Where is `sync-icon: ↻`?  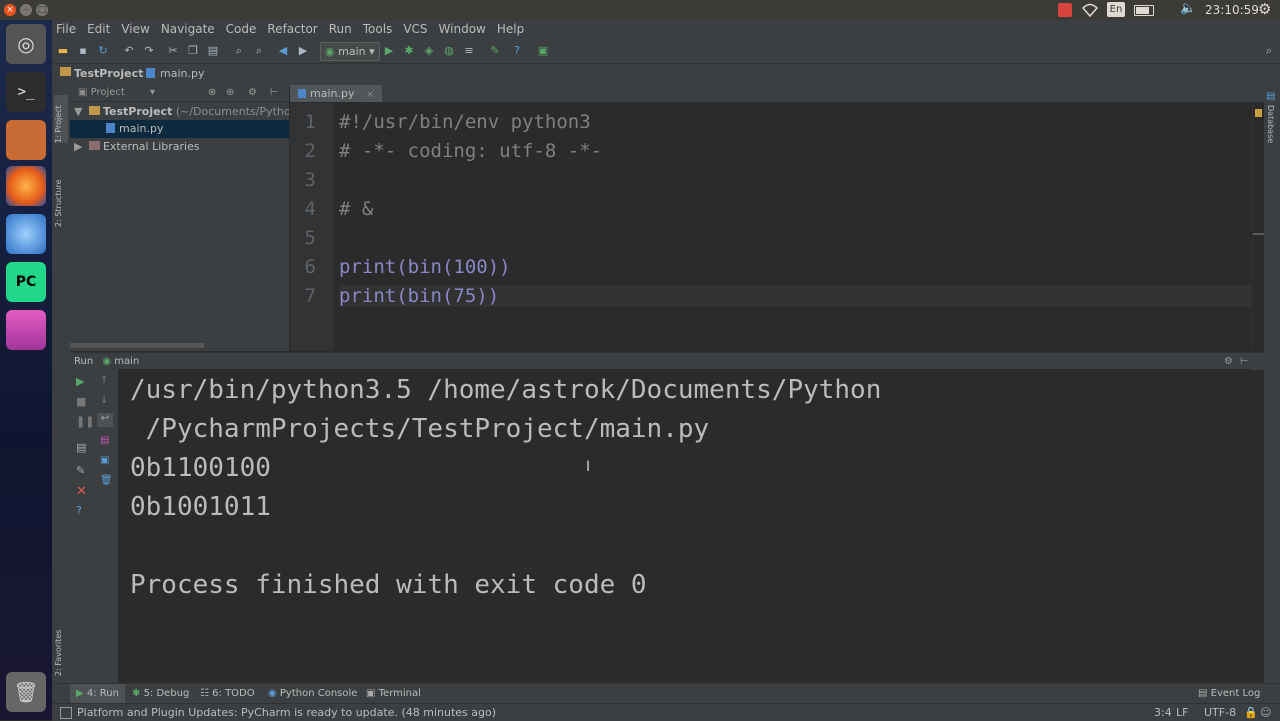
sync-icon: ↻ is located at coordinates (103, 51).